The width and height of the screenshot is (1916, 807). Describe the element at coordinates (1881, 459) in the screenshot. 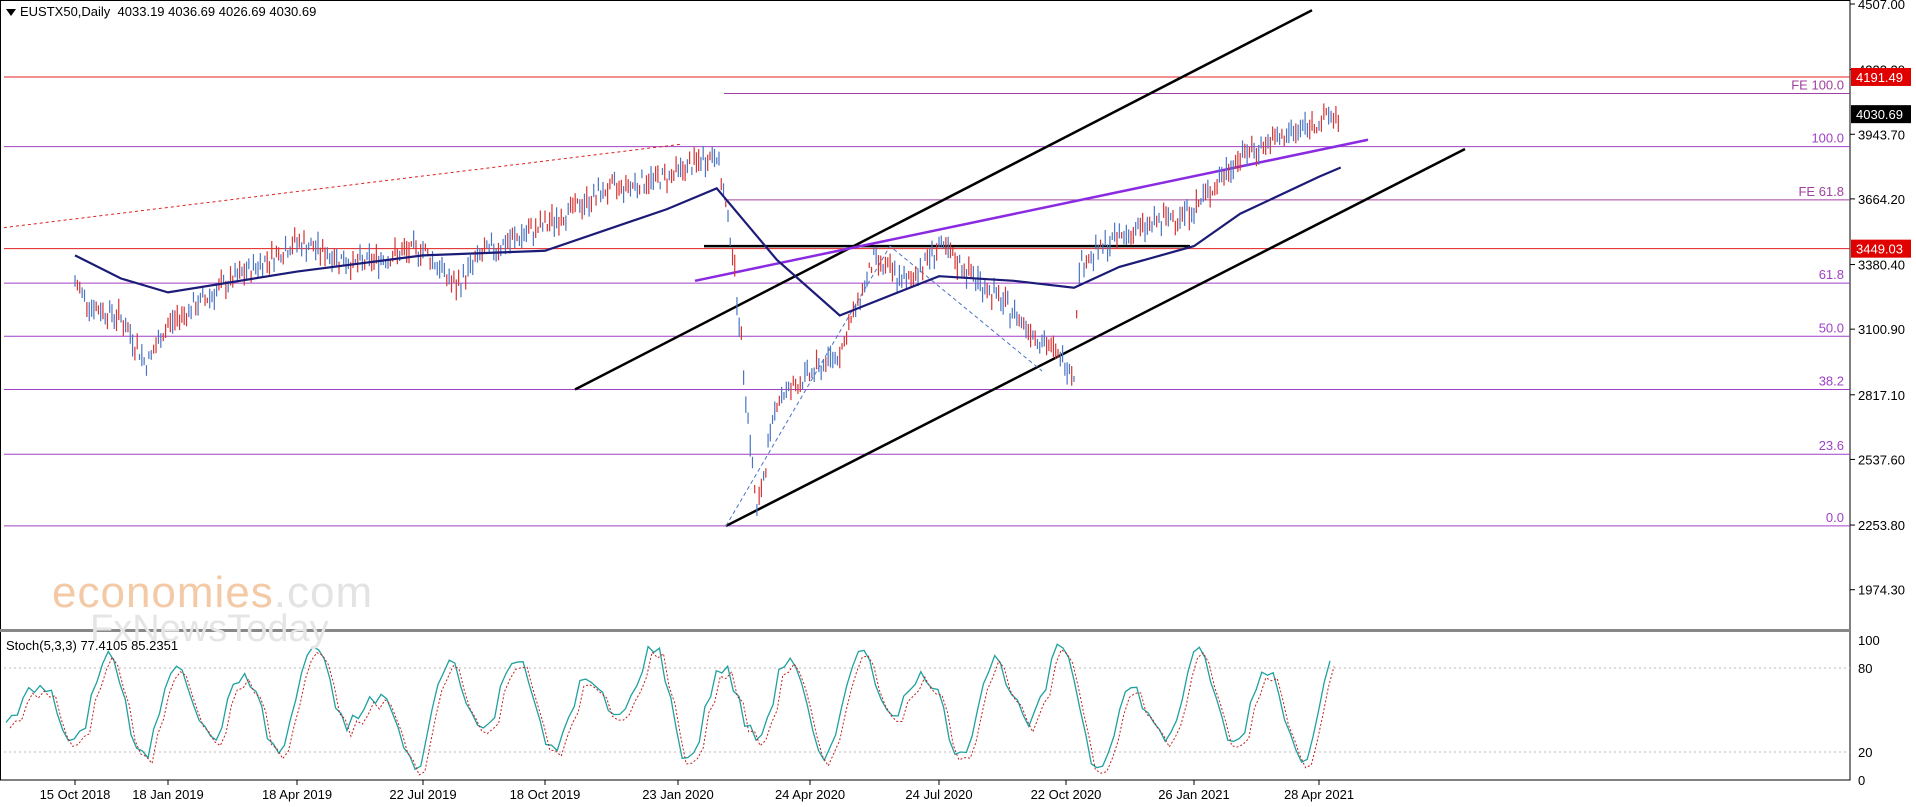

I see `y-tick-label-7: 2537.60` at that location.